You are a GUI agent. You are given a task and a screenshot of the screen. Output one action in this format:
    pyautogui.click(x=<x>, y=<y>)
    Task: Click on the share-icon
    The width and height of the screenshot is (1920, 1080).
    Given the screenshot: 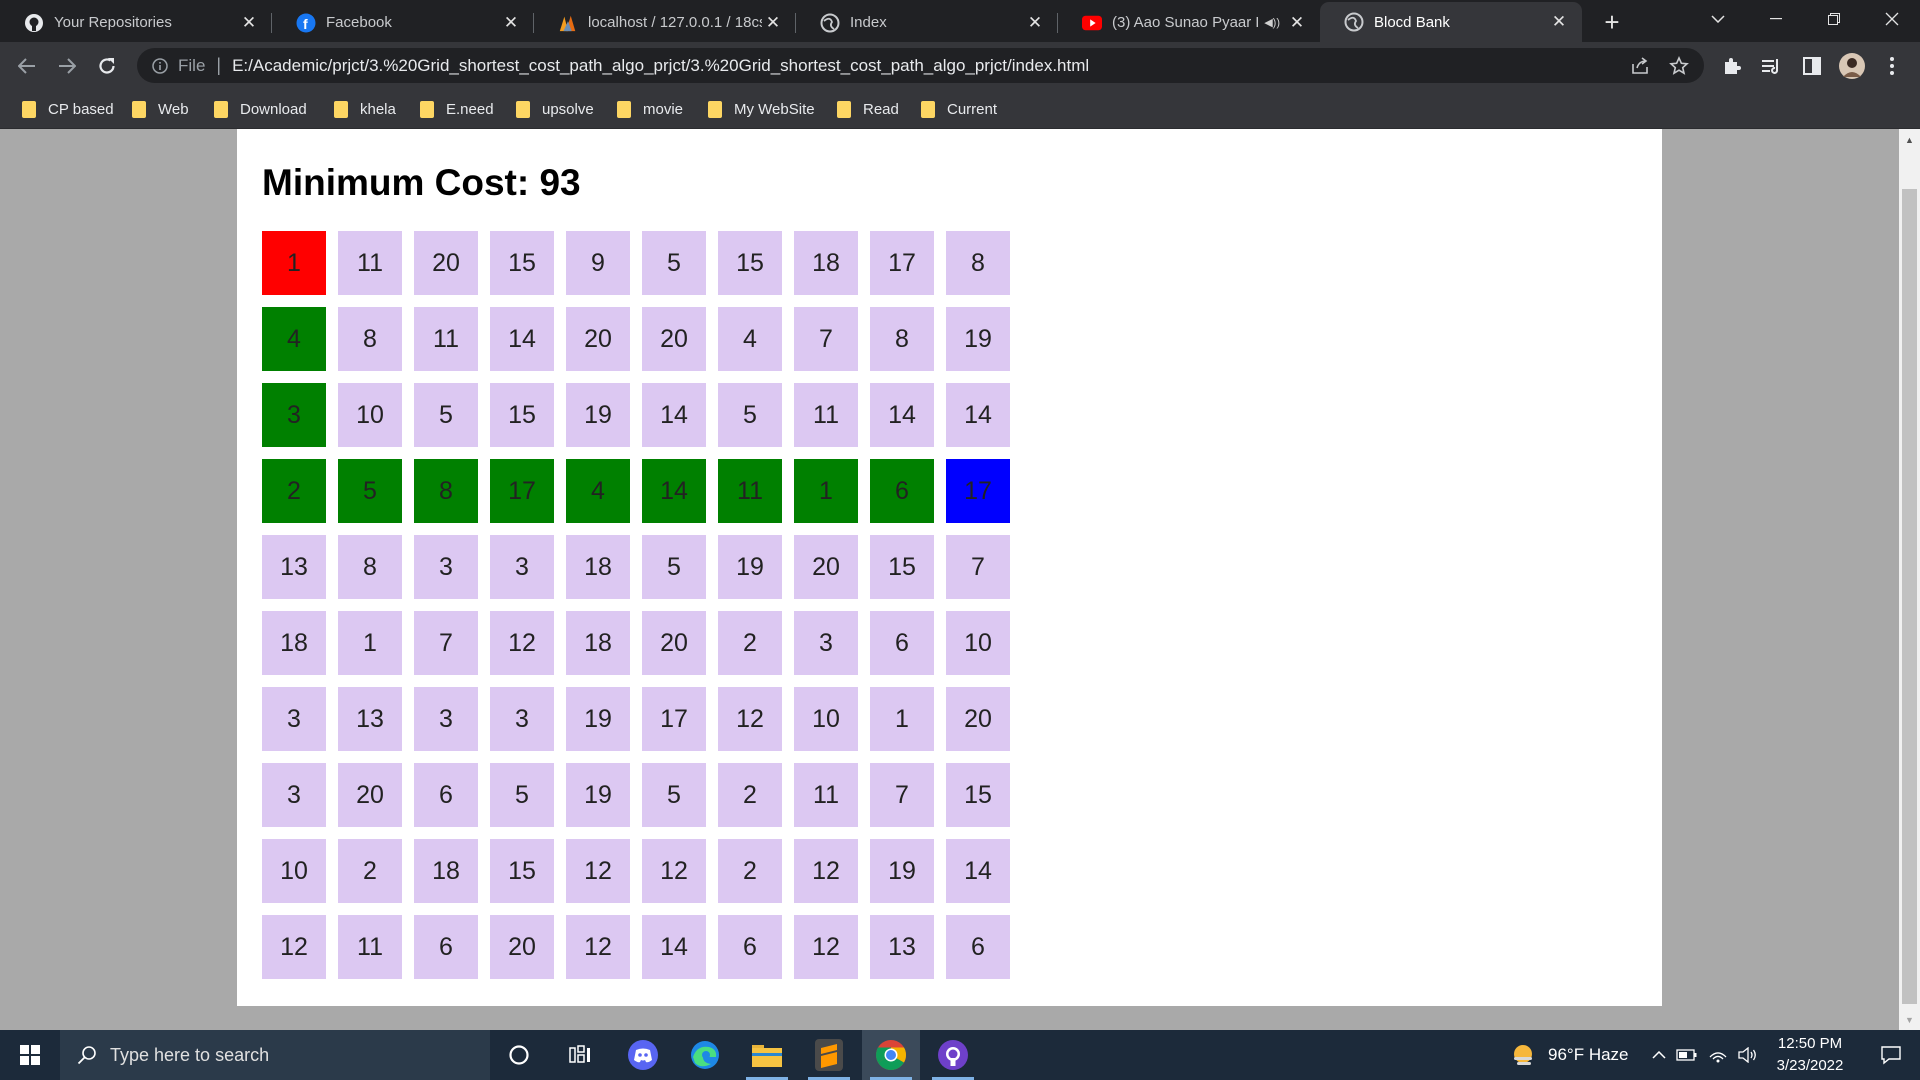 What is the action you would take?
    pyautogui.click(x=1640, y=66)
    